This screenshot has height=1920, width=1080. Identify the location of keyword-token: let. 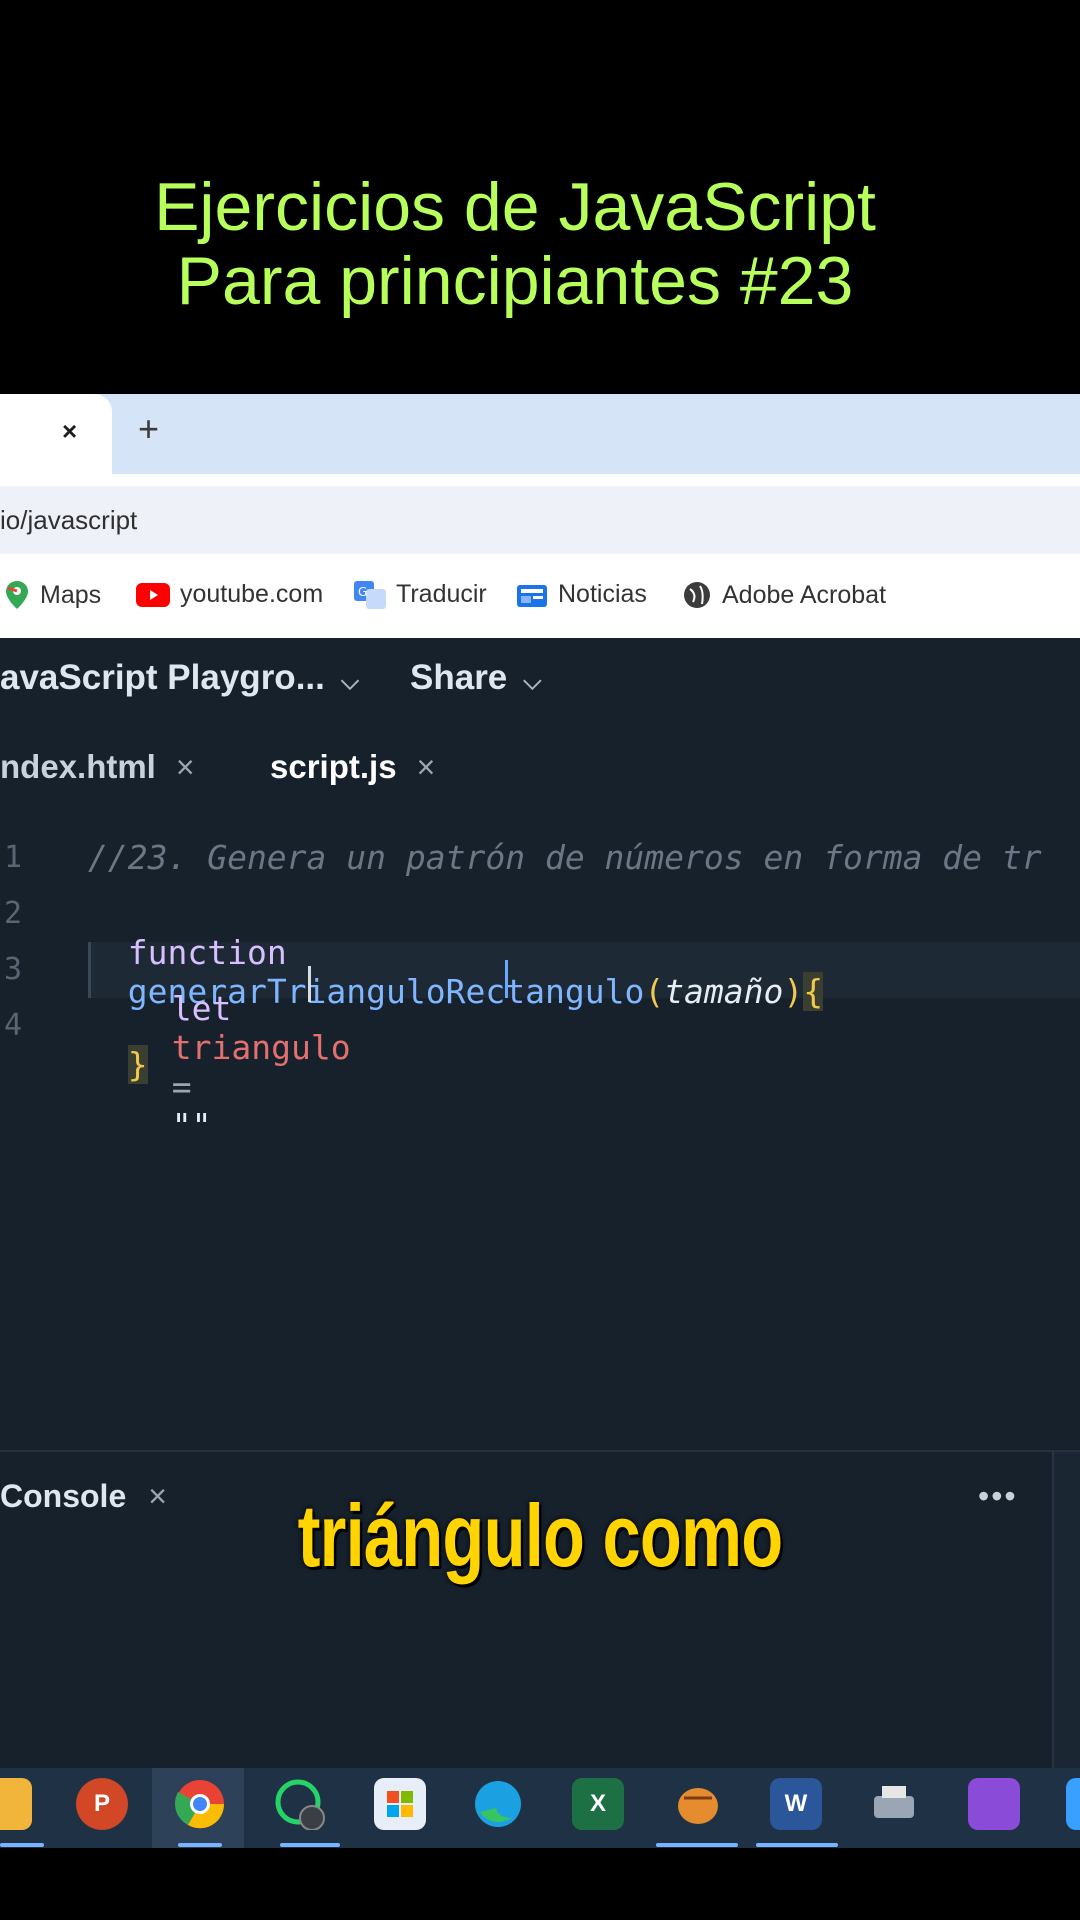
(201, 1008).